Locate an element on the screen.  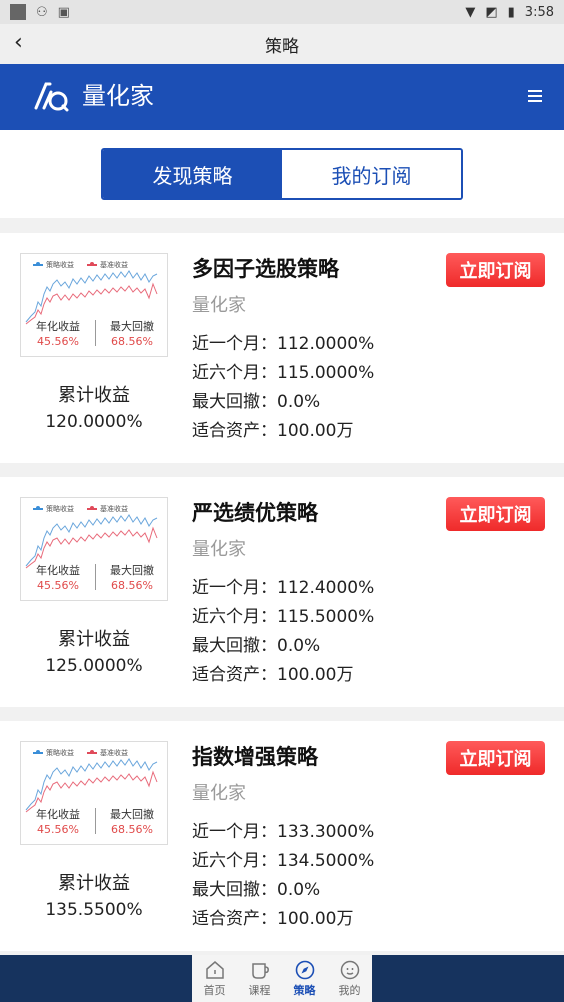
nav-strategy: 策略 is located at coordinates (304, 978).